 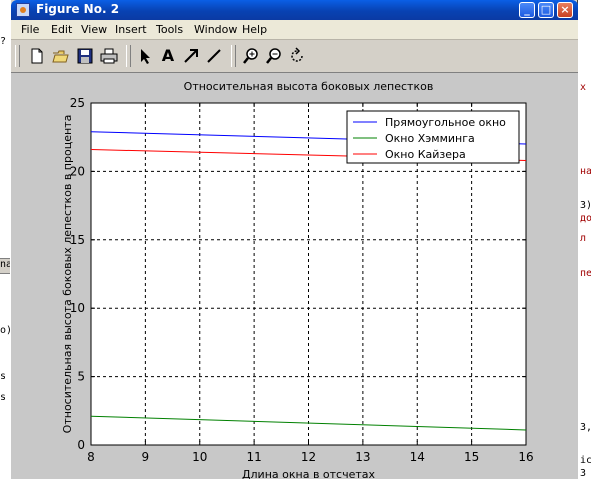 What do you see at coordinates (81, 377) in the screenshot?
I see `y-tick-label: 5` at bounding box center [81, 377].